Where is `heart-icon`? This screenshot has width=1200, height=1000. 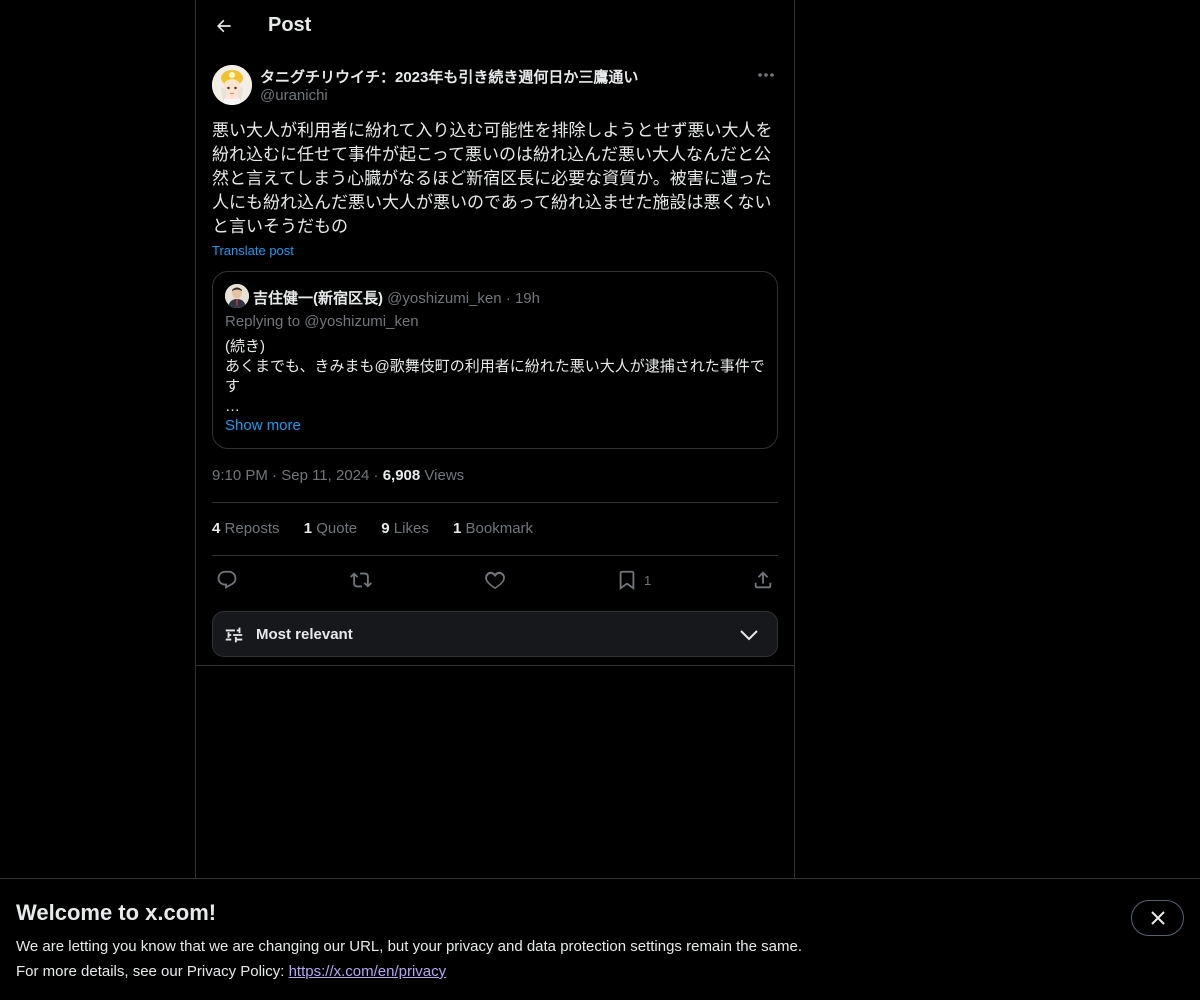 heart-icon is located at coordinates (495, 580).